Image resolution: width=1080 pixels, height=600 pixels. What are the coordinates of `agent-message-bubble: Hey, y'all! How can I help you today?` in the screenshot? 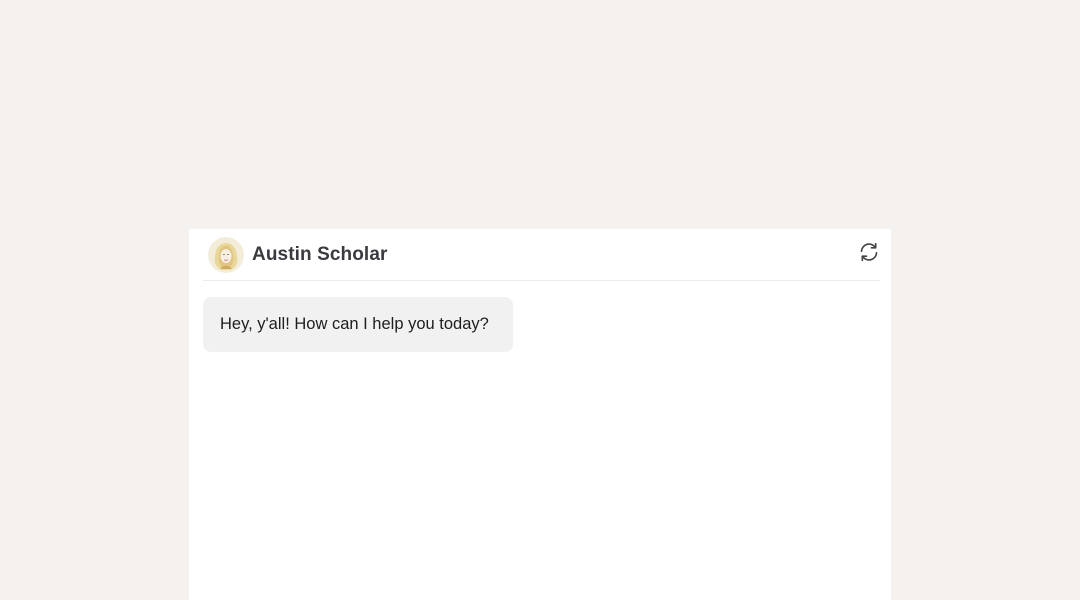 It's located at (358, 324).